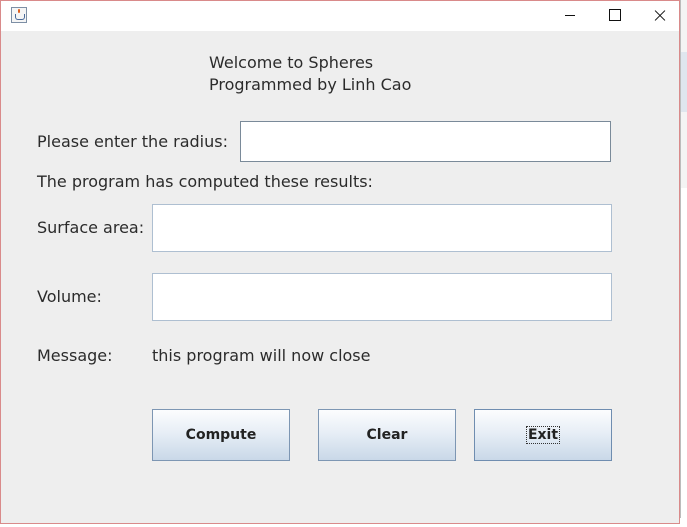  What do you see at coordinates (291, 62) in the screenshot?
I see `welcome-text: Welcome to Spheres` at bounding box center [291, 62].